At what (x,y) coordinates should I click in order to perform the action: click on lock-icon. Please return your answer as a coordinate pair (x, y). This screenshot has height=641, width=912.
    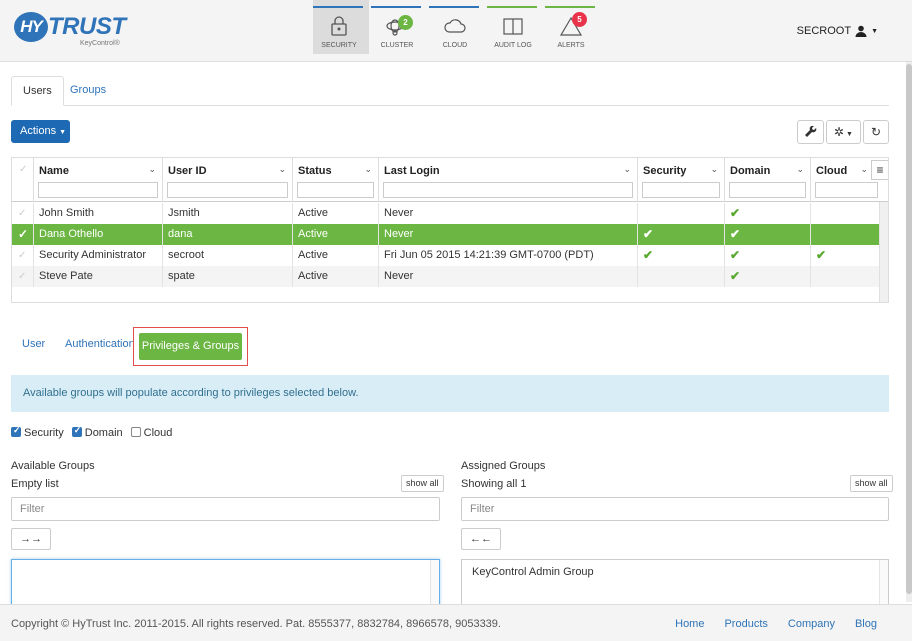
    Looking at the image, I should click on (339, 26).